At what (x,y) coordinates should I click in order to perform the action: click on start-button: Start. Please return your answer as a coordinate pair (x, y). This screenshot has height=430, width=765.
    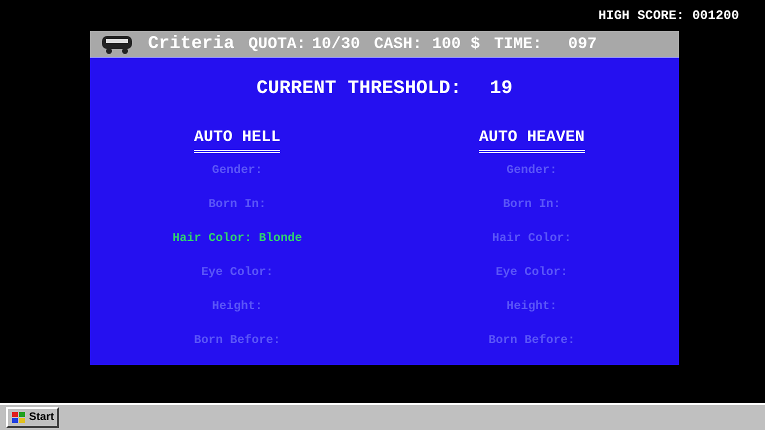
    Looking at the image, I should click on (33, 417).